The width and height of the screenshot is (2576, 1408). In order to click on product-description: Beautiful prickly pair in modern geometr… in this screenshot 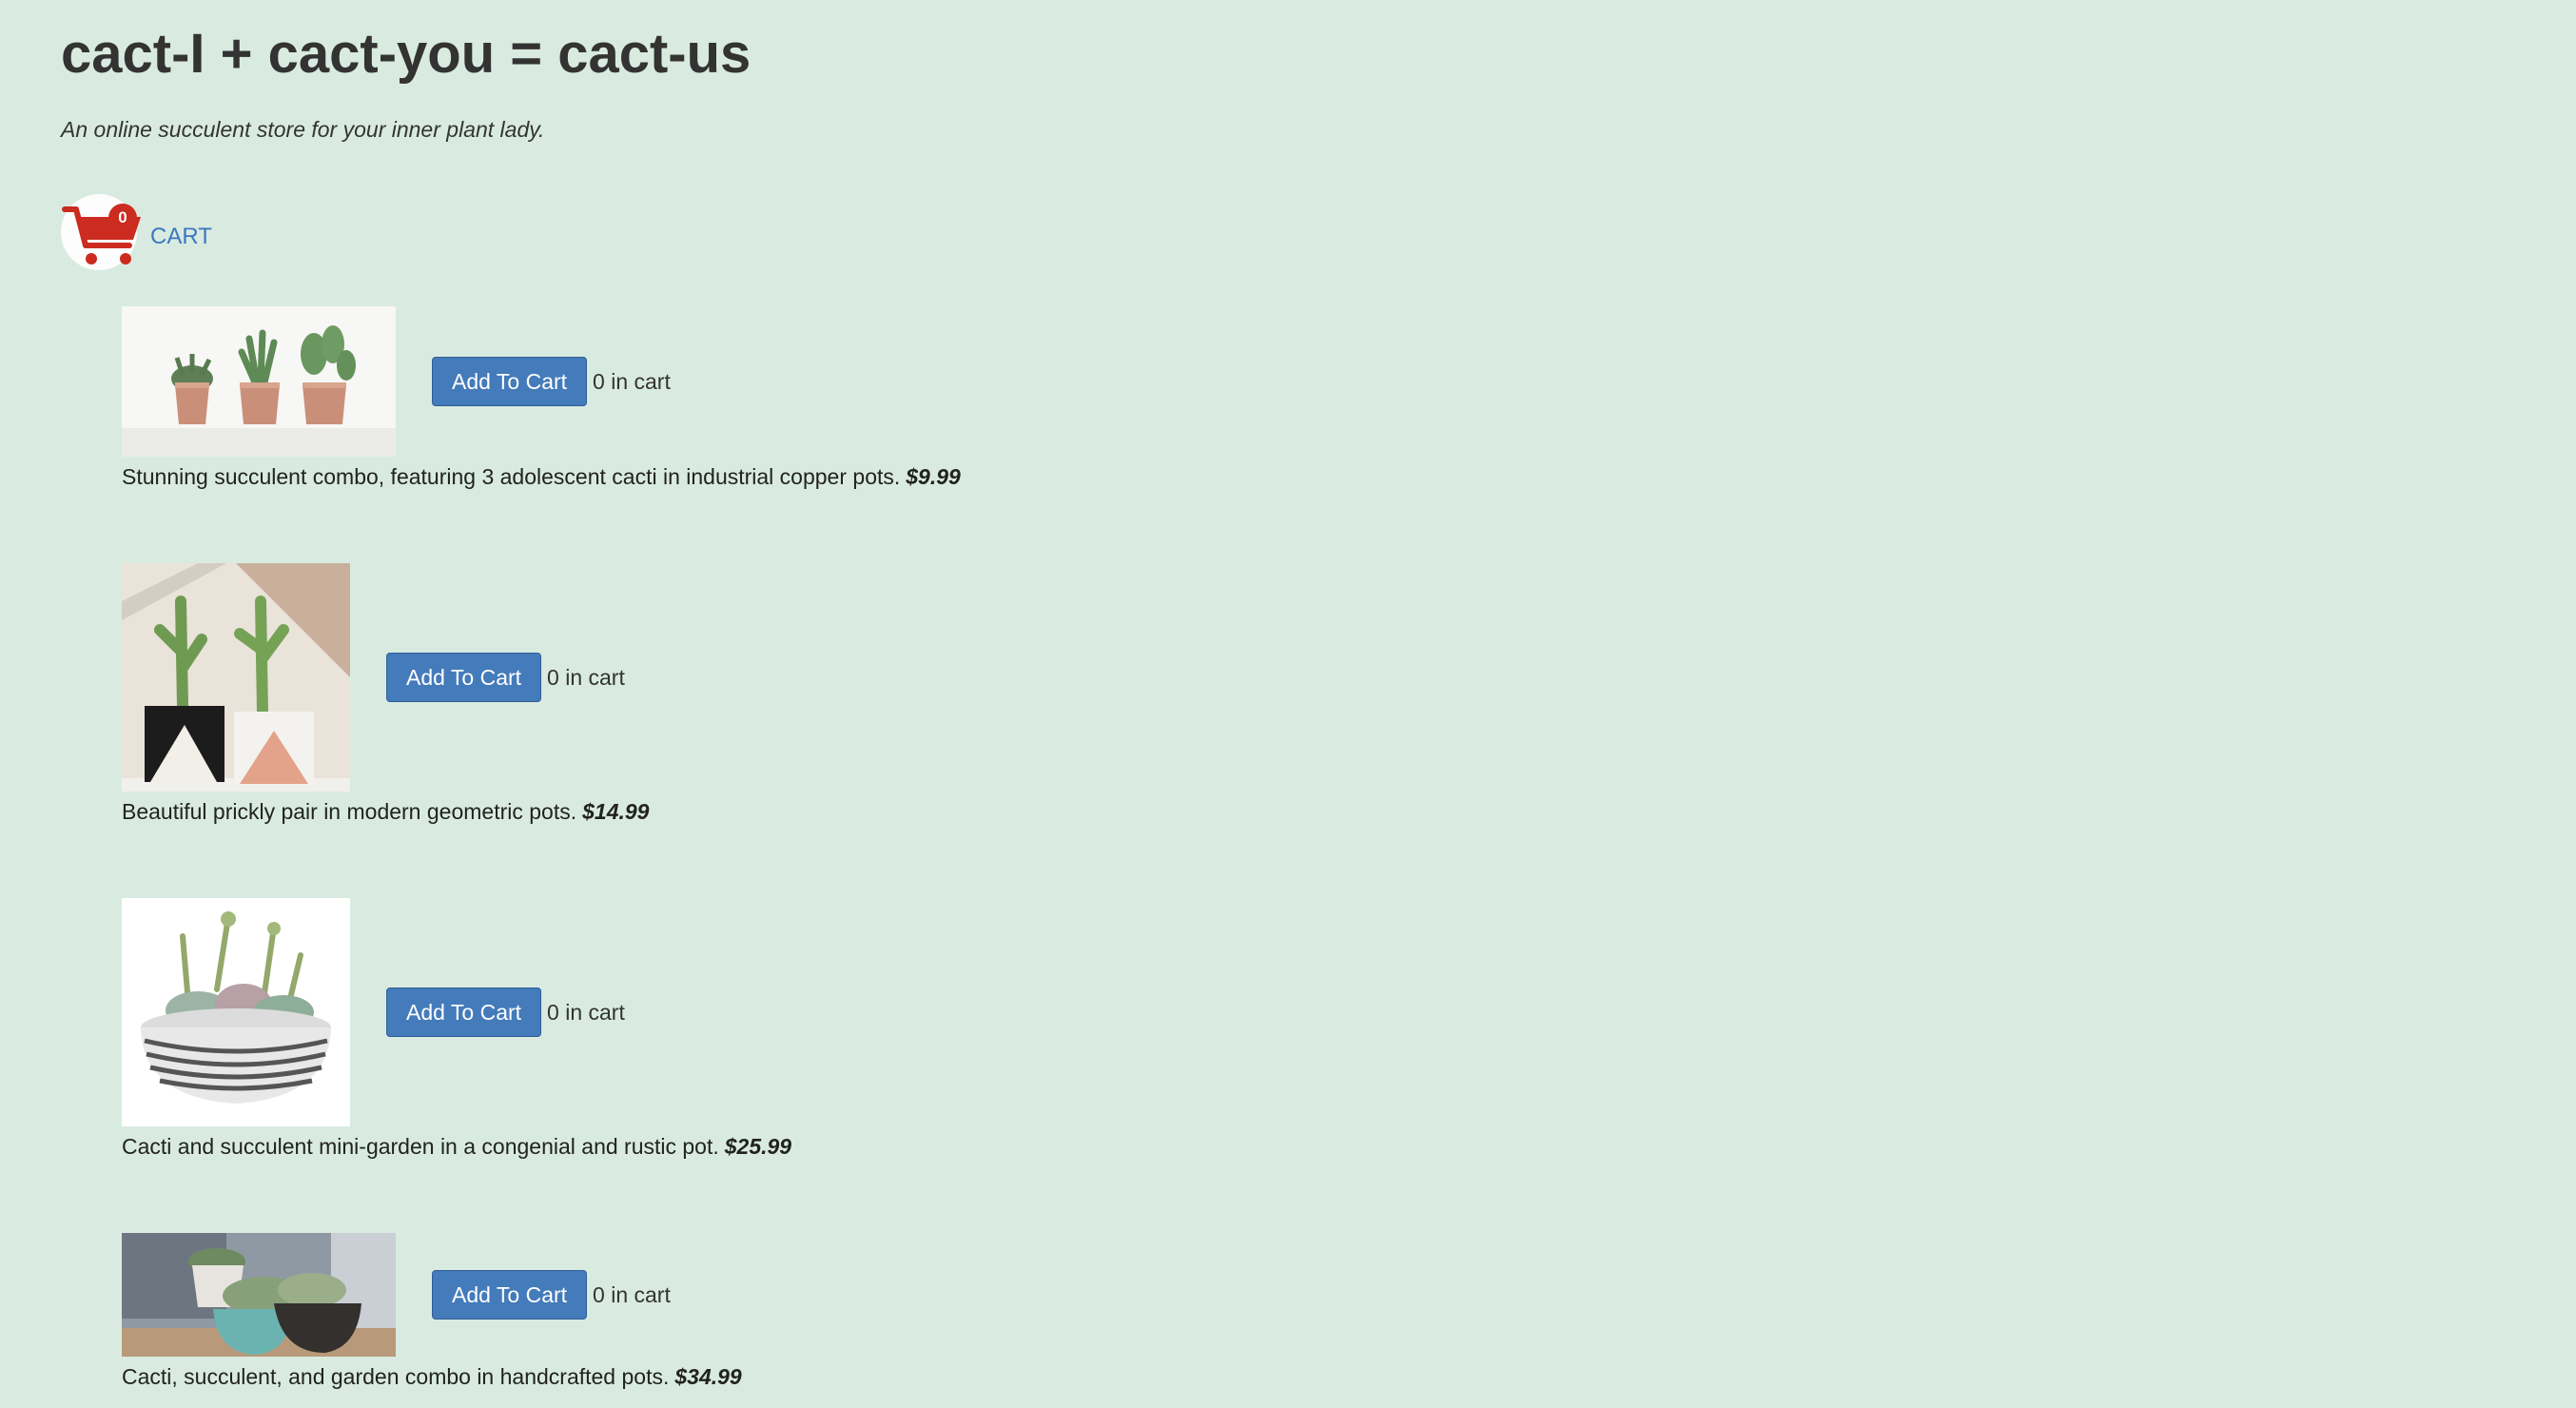, I will do `click(385, 811)`.